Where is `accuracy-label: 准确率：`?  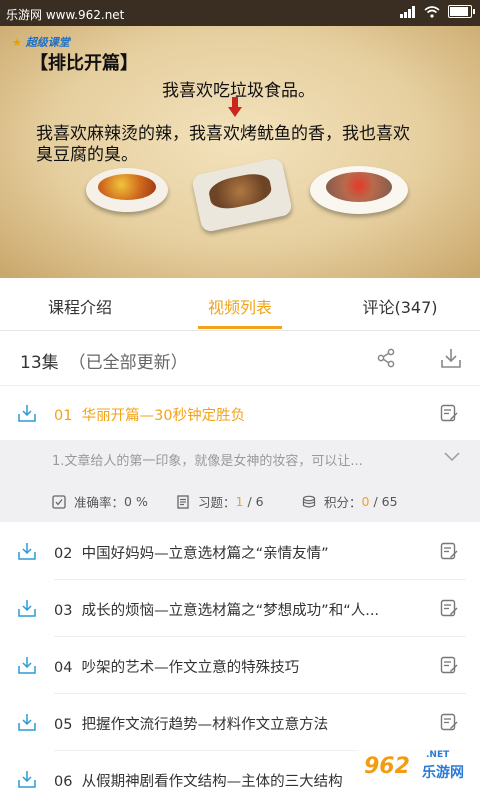
accuracy-label: 准确率： is located at coordinates (99, 502).